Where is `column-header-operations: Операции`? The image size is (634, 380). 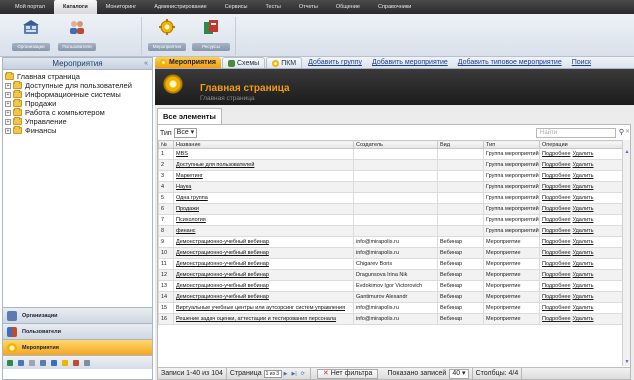 column-header-operations: Операции is located at coordinates (581, 144).